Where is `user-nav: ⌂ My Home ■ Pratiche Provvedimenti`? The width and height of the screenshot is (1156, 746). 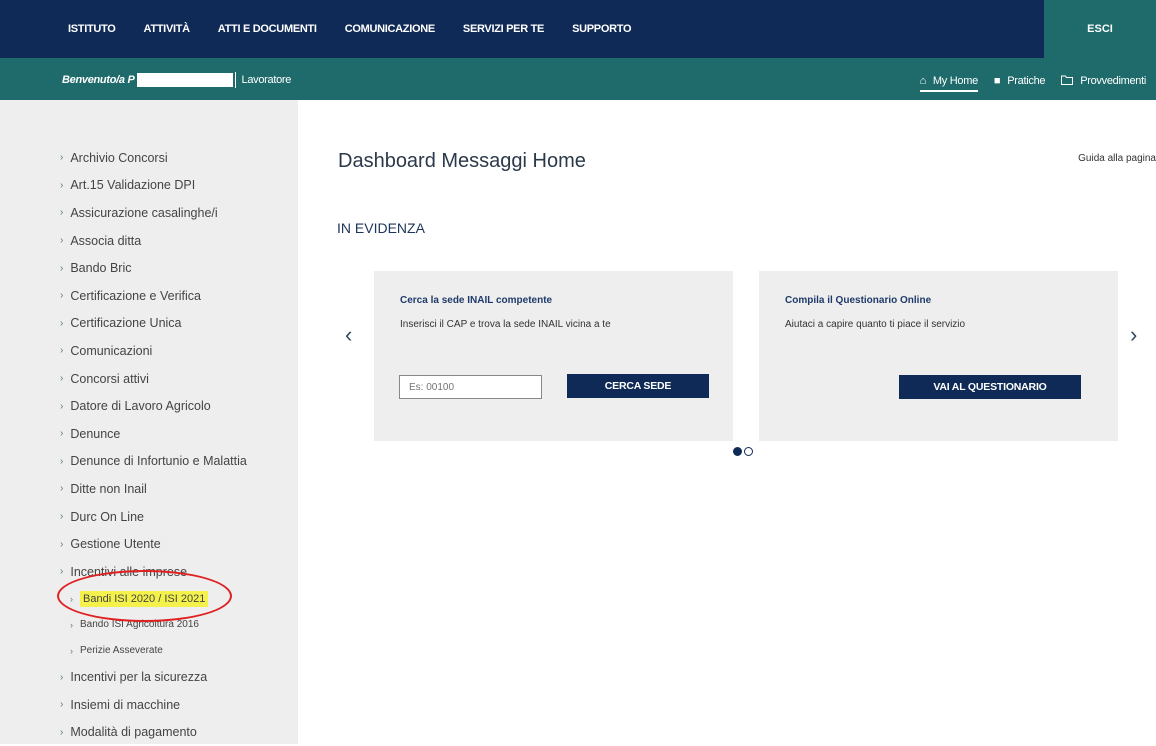 user-nav: ⌂ My Home ■ Pratiche Provvedimenti is located at coordinates (1025, 81).